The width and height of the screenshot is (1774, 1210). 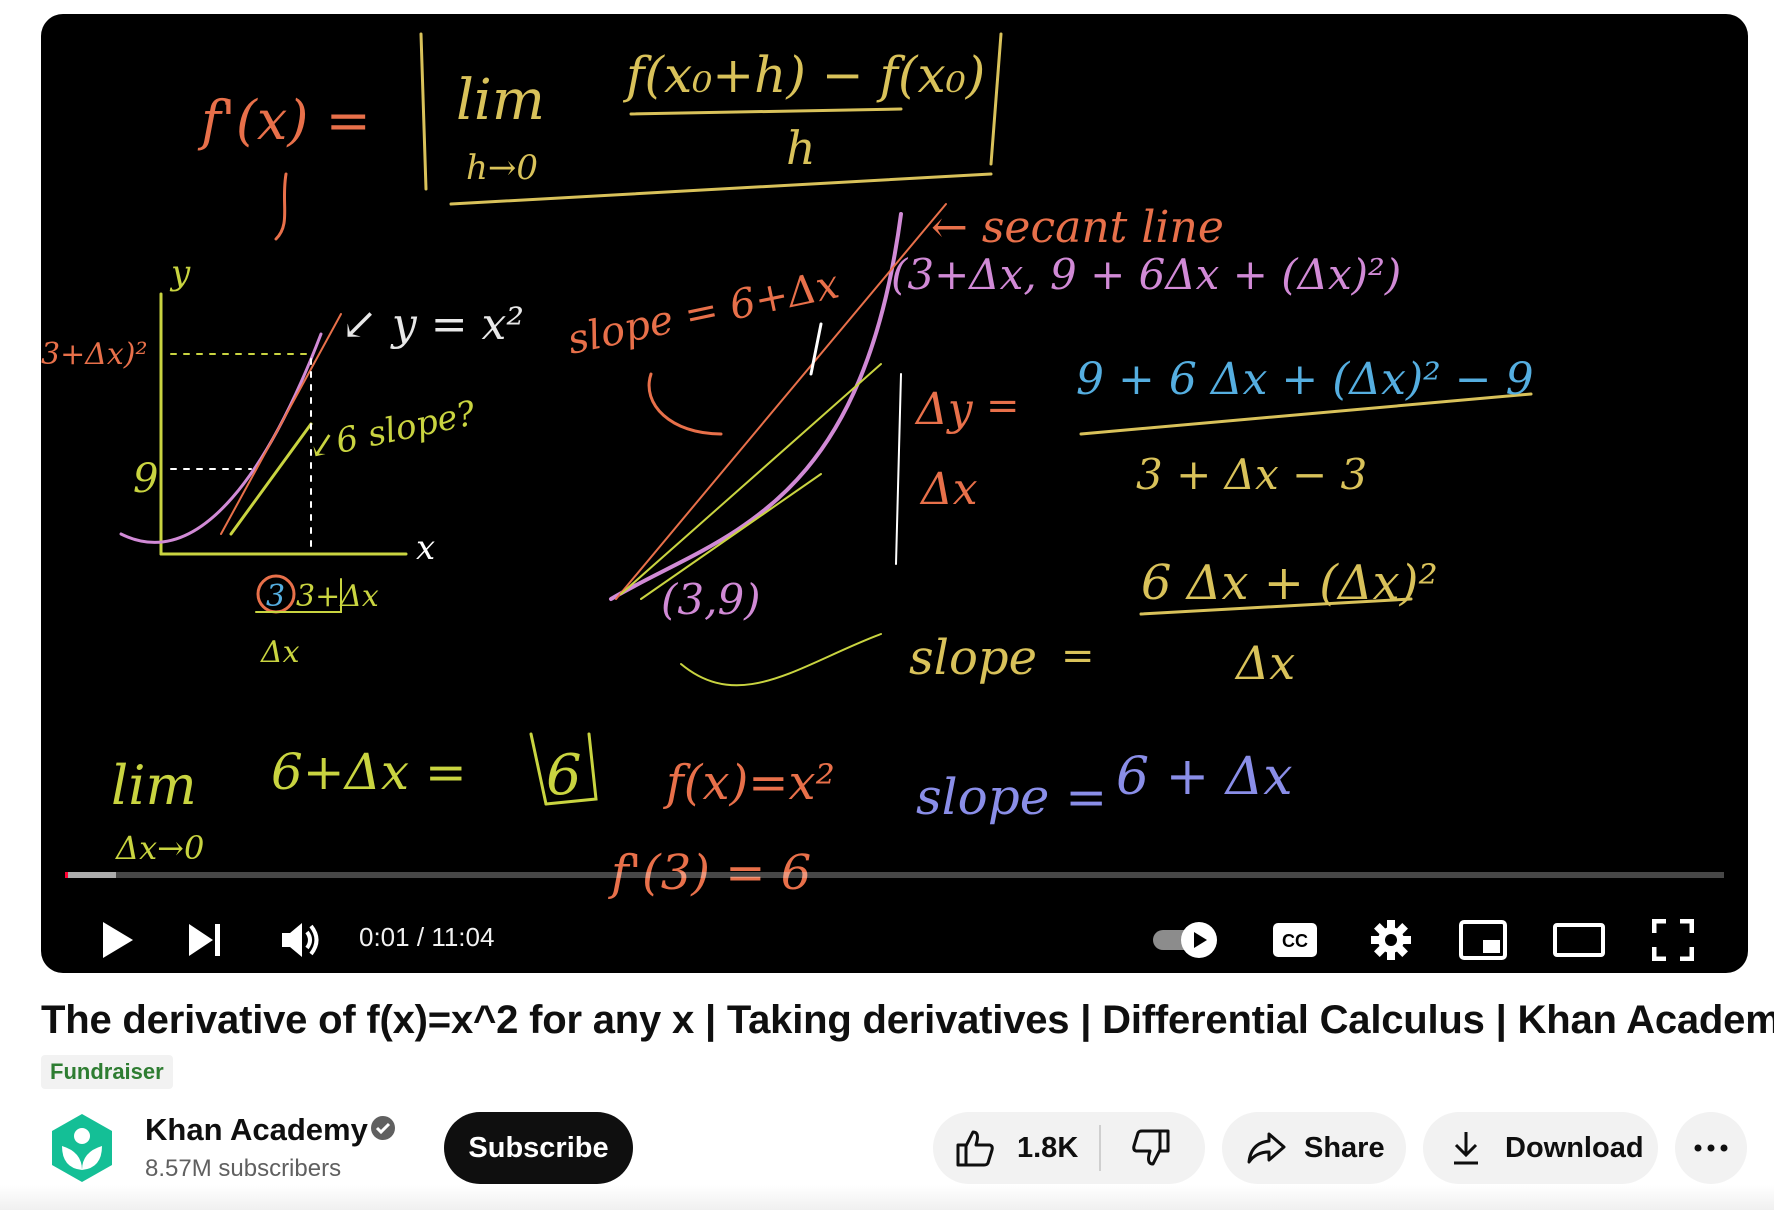 What do you see at coordinates (1048, 1147) in the screenshot?
I see `like-count: 1.8K` at bounding box center [1048, 1147].